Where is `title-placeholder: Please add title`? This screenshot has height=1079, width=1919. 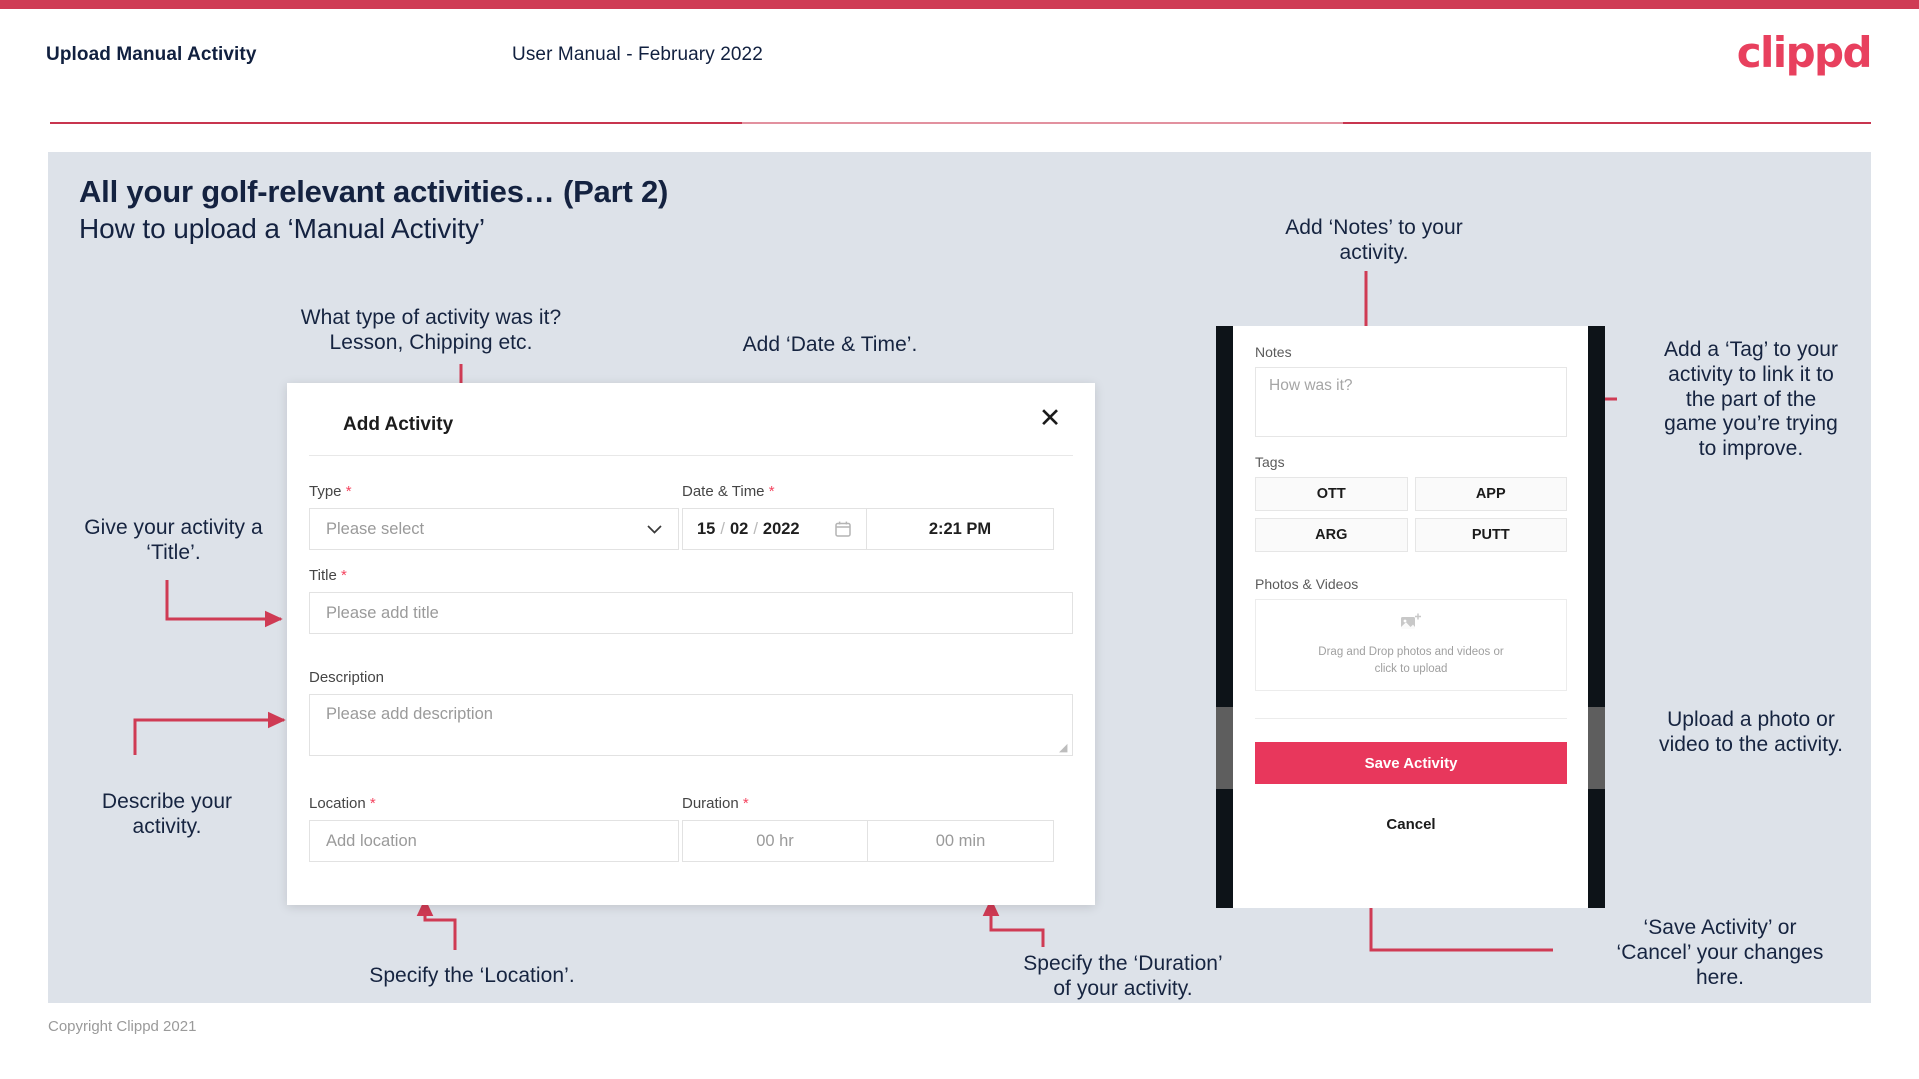 title-placeholder: Please add title is located at coordinates (382, 612).